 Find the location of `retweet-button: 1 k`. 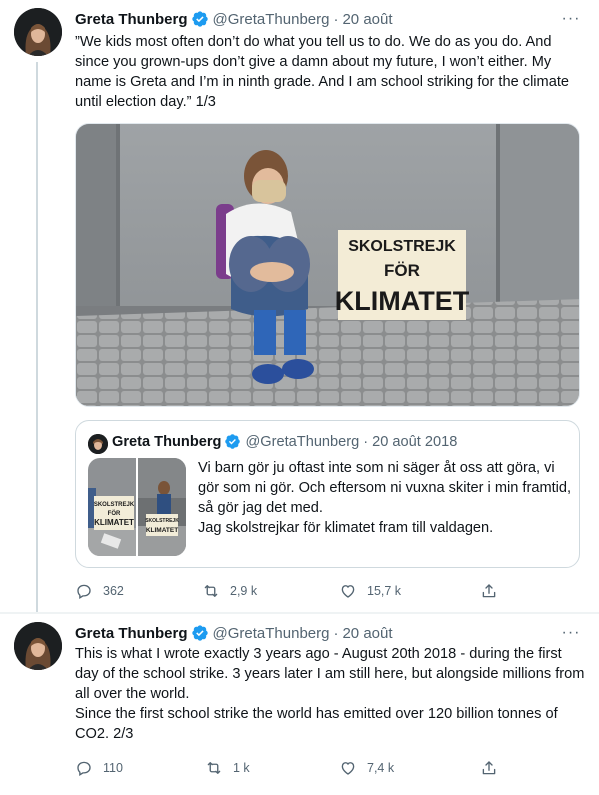

retweet-button: 1 k is located at coordinates (227, 768).